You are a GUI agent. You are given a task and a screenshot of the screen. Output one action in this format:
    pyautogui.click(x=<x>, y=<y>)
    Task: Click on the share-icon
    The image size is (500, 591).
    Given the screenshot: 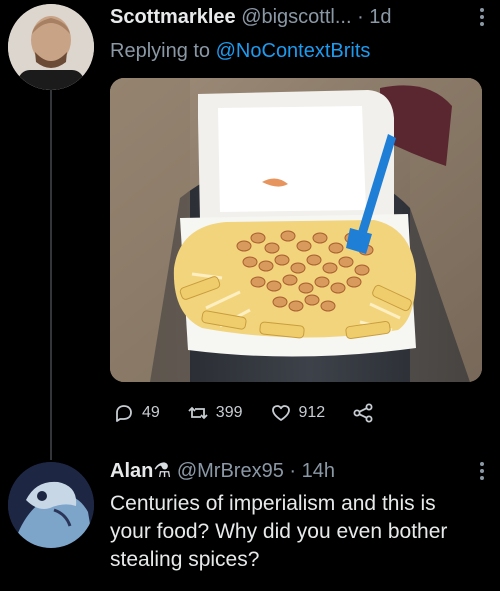 What is the action you would take?
    pyautogui.click(x=363, y=413)
    